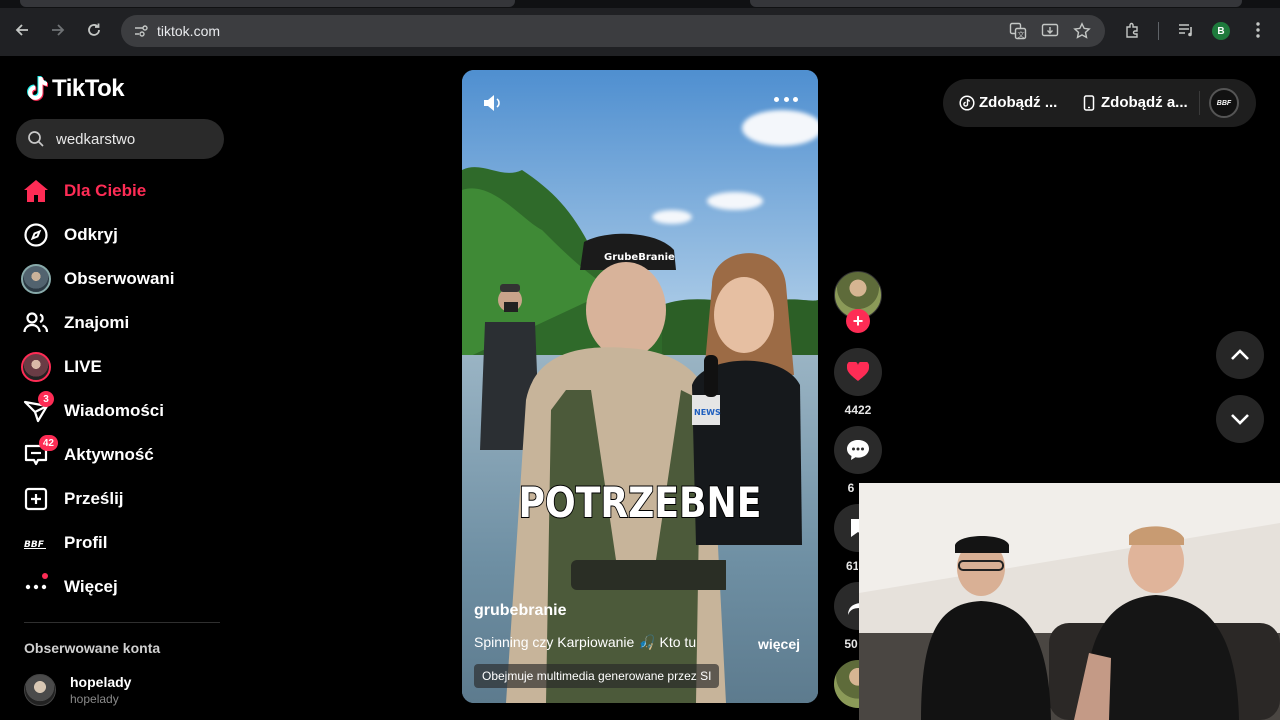 This screenshot has width=1280, height=720. I want to click on logo-text: TikTok, so click(88, 88).